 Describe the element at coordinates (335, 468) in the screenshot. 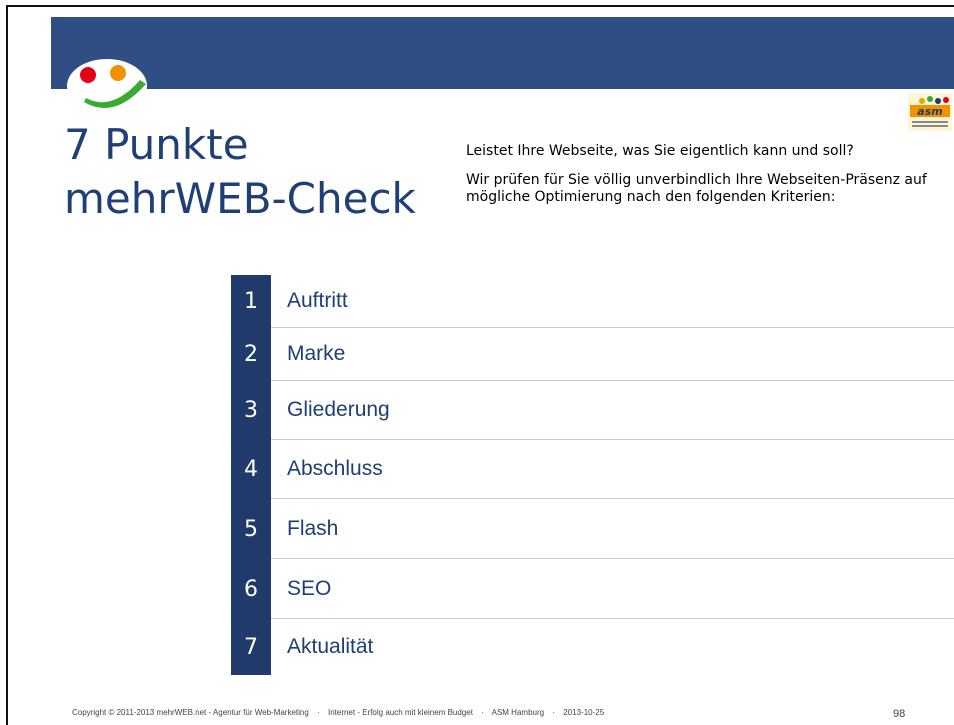

I see `criteria-label: Abschluss` at that location.